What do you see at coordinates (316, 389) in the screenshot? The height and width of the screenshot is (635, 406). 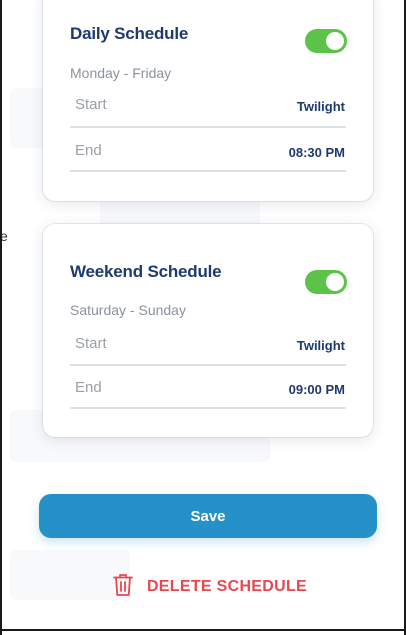 I see `end-value: 09:00 PM` at bounding box center [316, 389].